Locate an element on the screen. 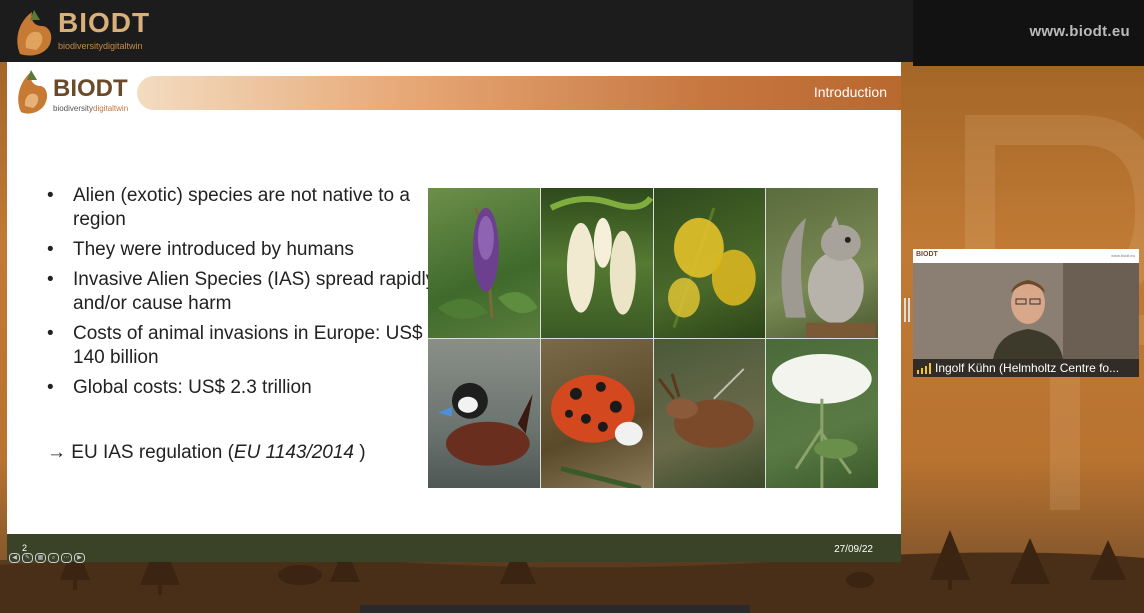  photo-grey-squirrel is located at coordinates (822, 263).